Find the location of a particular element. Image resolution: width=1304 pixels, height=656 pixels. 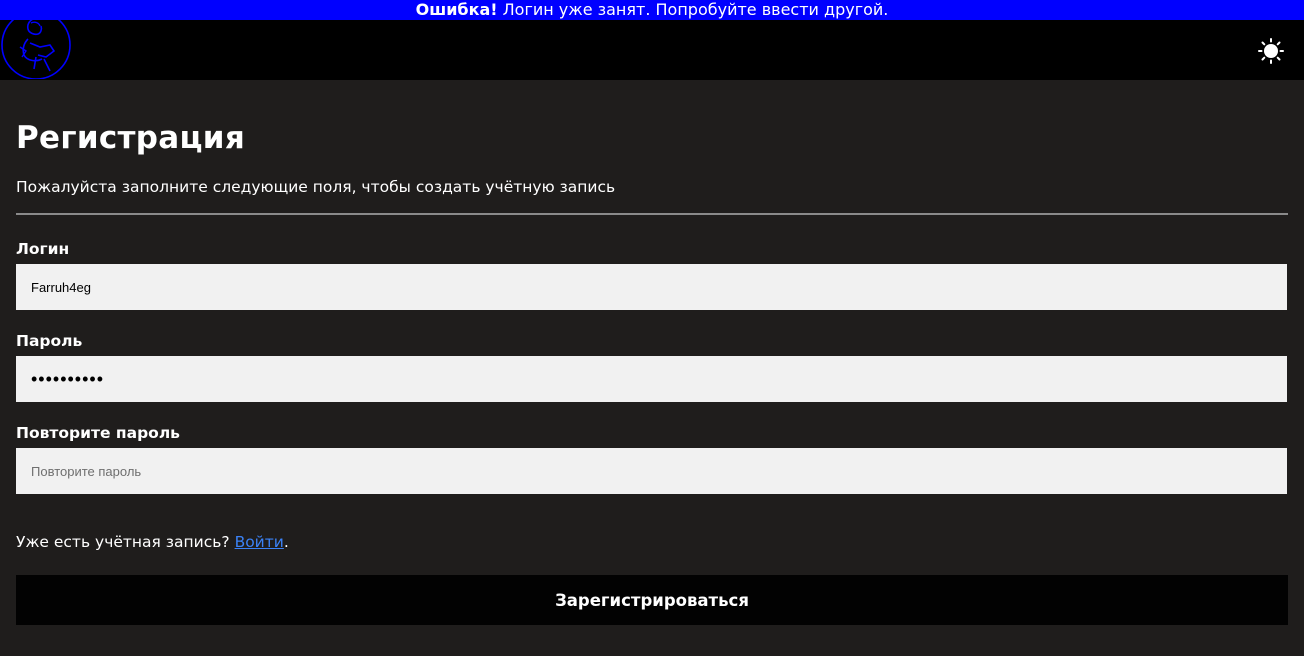

have-account-text: Уже есть учётная запись? is located at coordinates (125, 542).